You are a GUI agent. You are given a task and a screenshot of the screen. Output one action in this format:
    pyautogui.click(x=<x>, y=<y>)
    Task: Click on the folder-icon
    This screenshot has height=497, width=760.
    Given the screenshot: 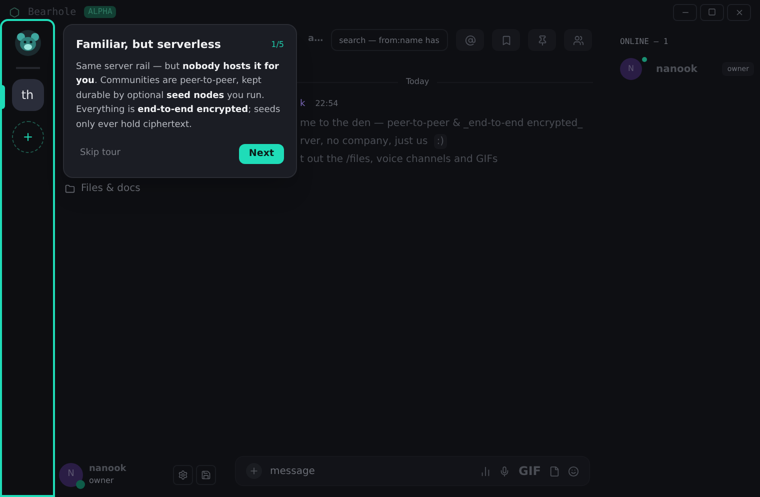 What is the action you would take?
    pyautogui.click(x=70, y=189)
    